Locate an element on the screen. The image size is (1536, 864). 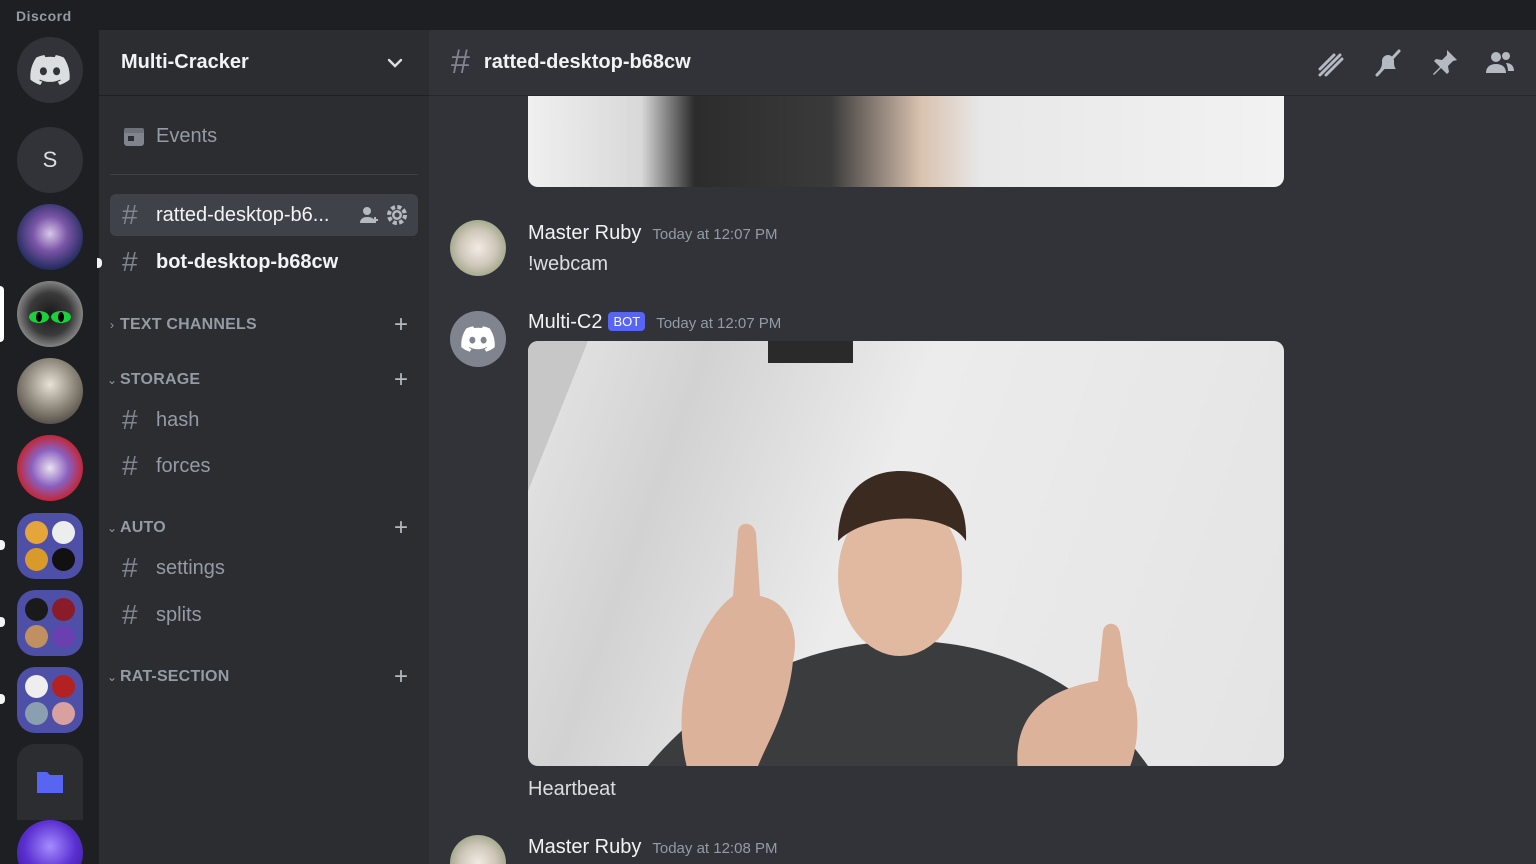
channel-header: # ratted-desktop-b68cw is located at coordinates (982, 63).